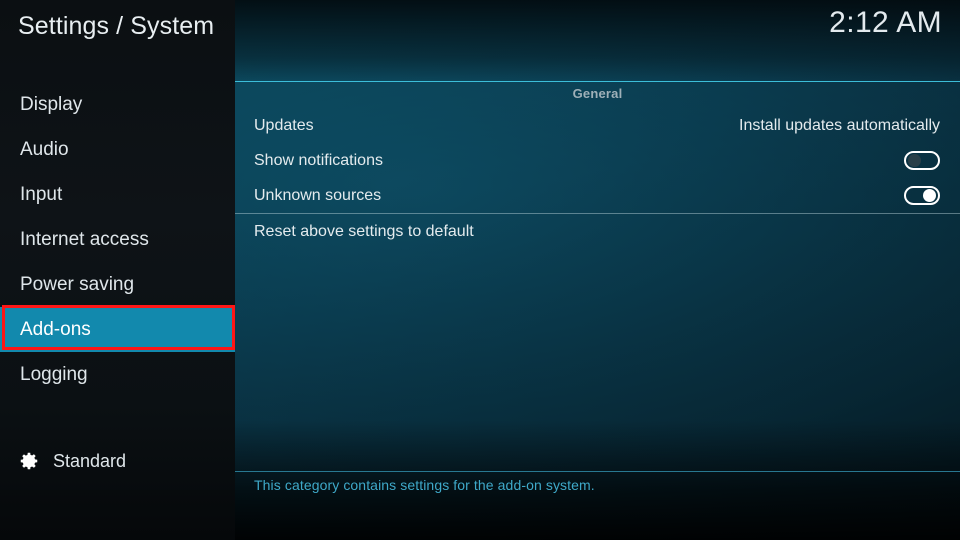 The width and height of the screenshot is (960, 540). Describe the element at coordinates (318, 160) in the screenshot. I see `setting-label-show-notifications: Show notifications` at that location.